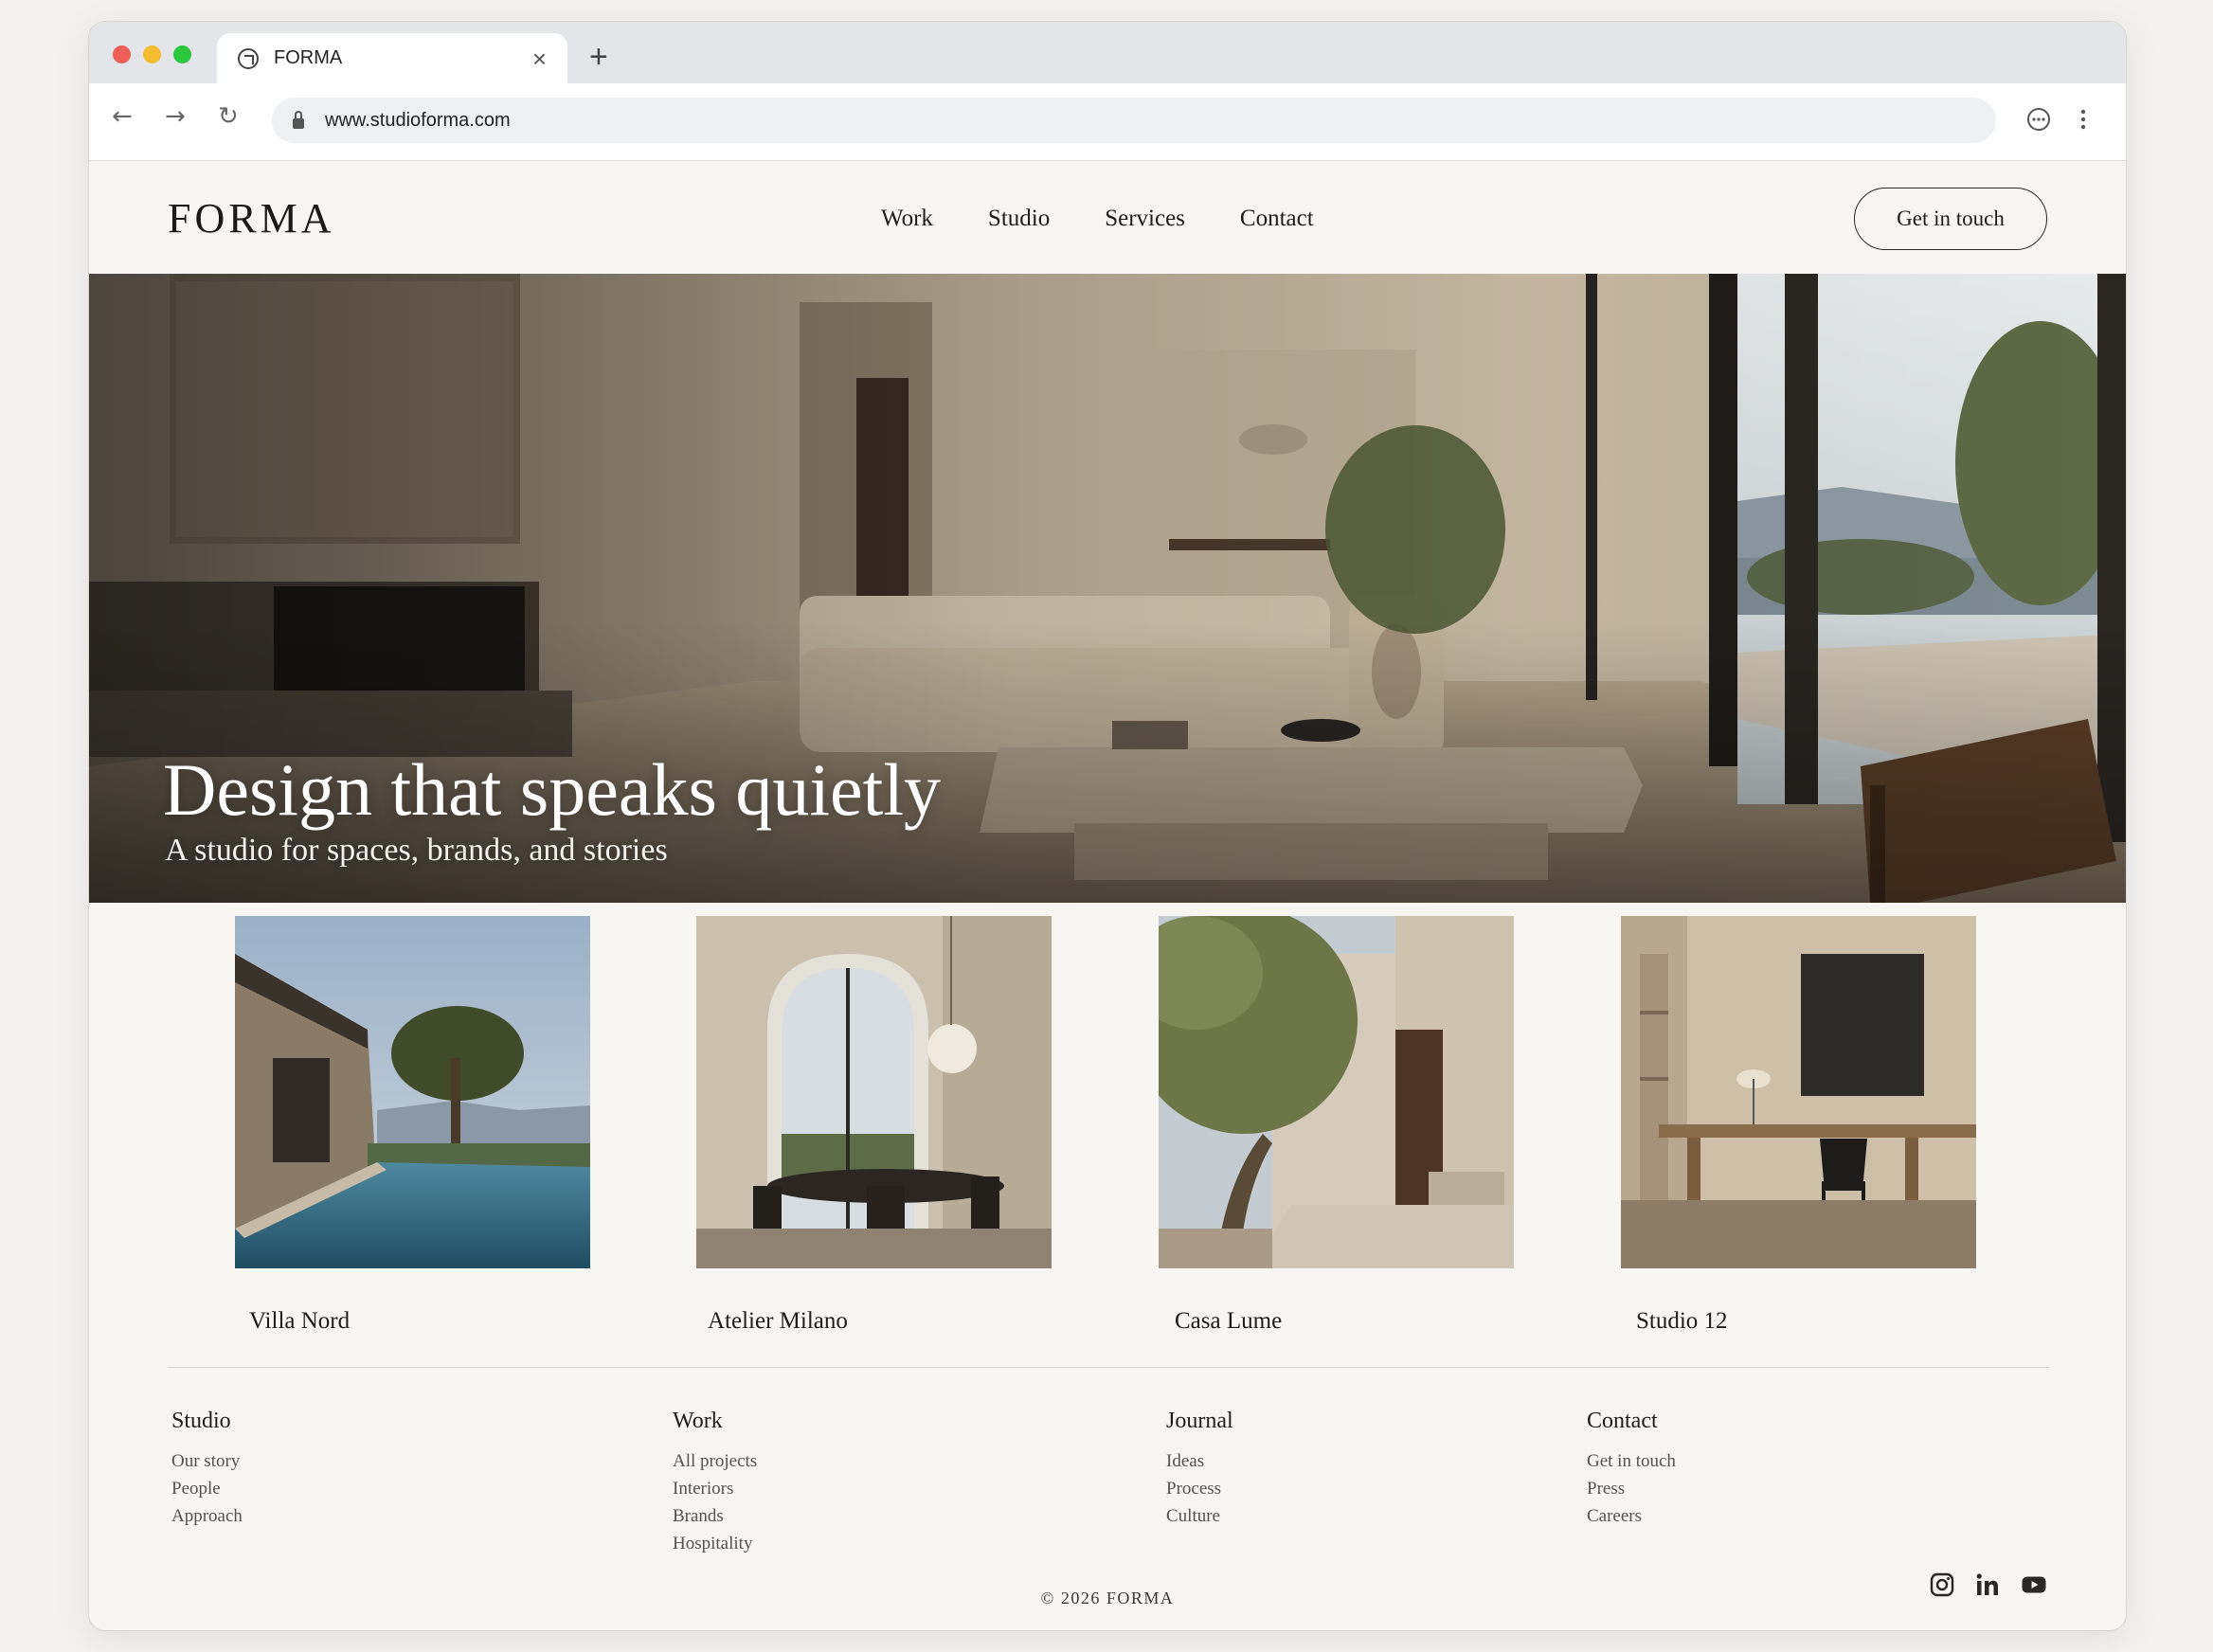 The image size is (2213, 1652). I want to click on copyright-text: © 2026 FORMA, so click(1107, 1598).